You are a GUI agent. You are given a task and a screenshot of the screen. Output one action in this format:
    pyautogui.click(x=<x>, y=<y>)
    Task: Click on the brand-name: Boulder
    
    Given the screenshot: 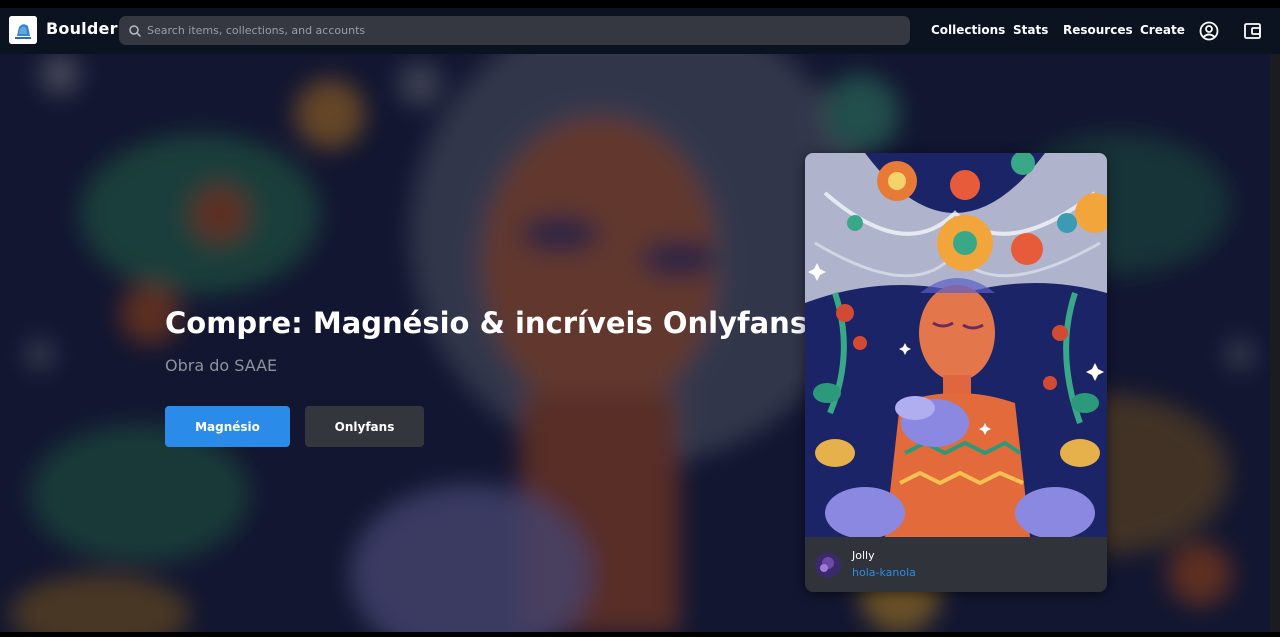 What is the action you would take?
    pyautogui.click(x=82, y=28)
    